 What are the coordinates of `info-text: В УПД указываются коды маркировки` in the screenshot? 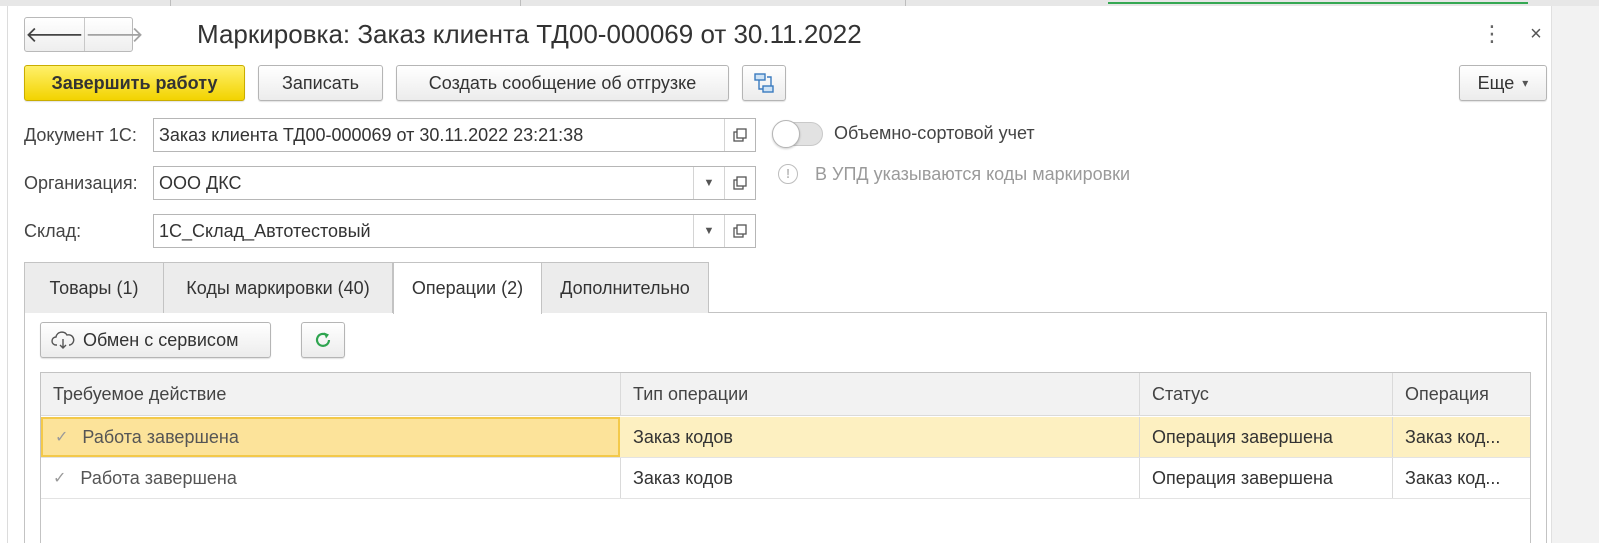 It's located at (973, 174).